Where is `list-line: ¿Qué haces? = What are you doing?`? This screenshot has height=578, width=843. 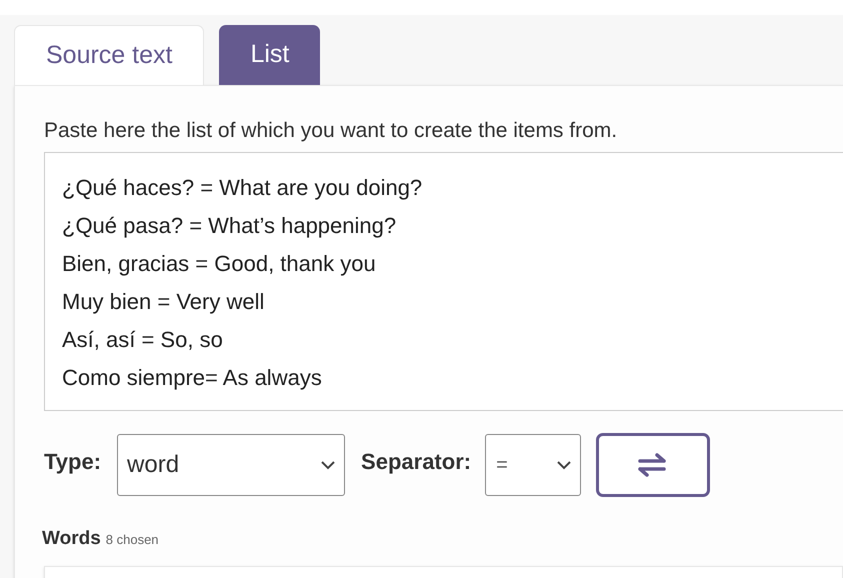 list-line: ¿Qué haces? = What are you doing? is located at coordinates (242, 187).